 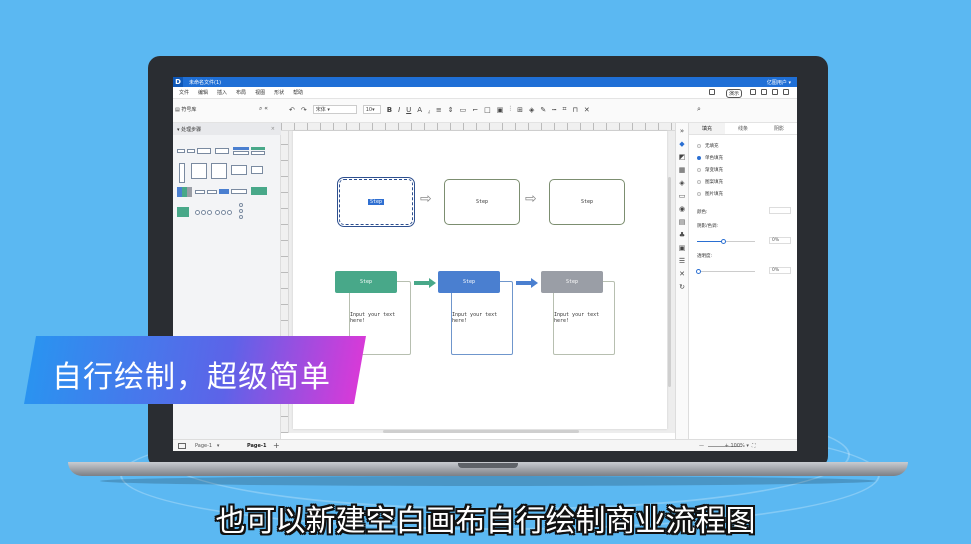 I want to click on share-icon, so click(x=786, y=92).